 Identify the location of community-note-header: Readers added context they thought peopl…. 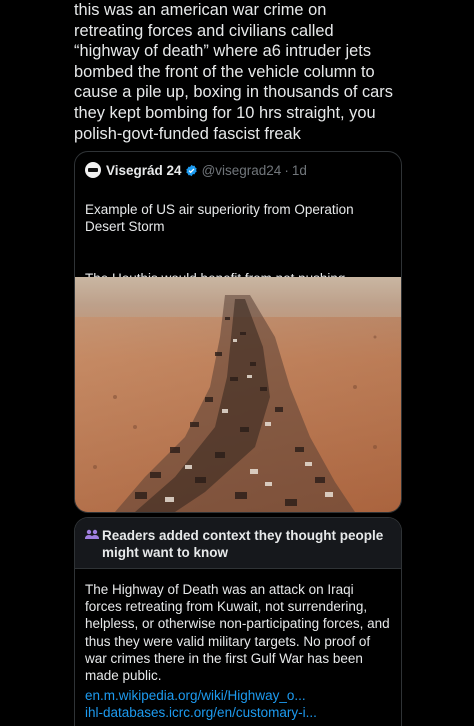
(238, 543).